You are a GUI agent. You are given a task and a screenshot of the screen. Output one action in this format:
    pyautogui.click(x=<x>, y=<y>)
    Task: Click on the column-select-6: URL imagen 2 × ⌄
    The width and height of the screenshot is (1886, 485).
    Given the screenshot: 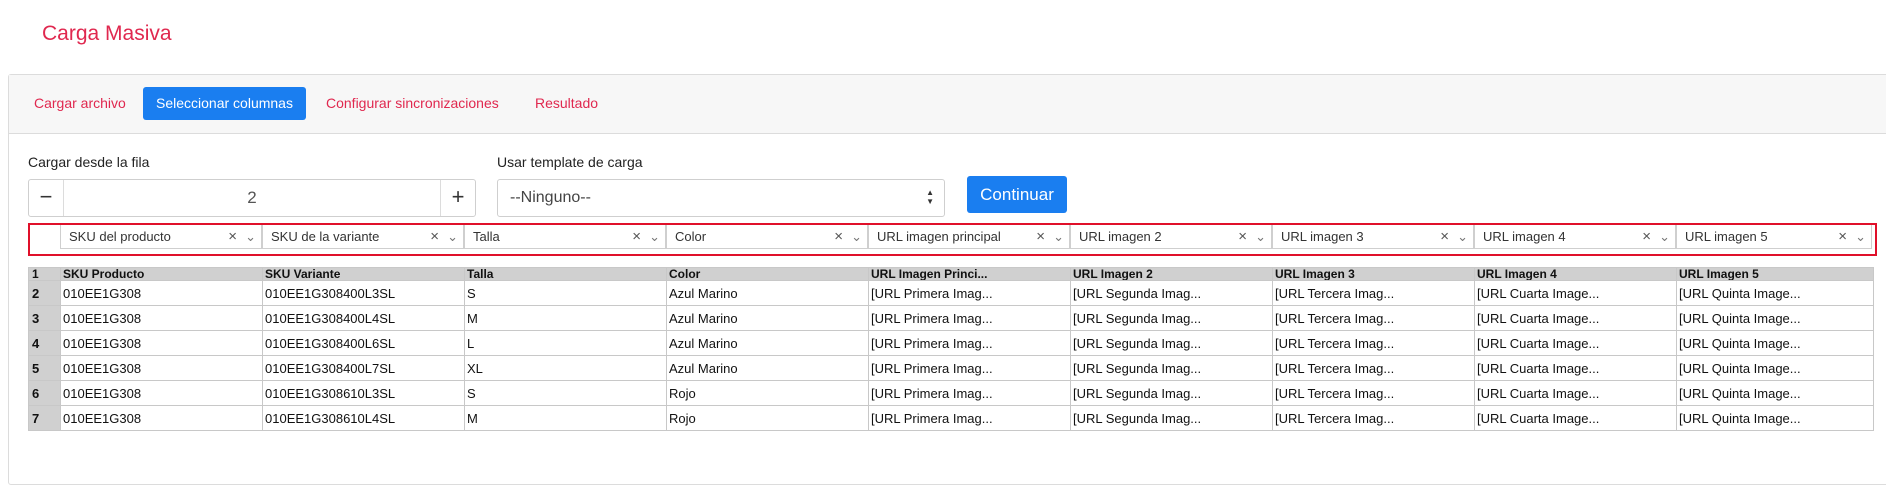 What is the action you would take?
    pyautogui.click(x=1171, y=236)
    